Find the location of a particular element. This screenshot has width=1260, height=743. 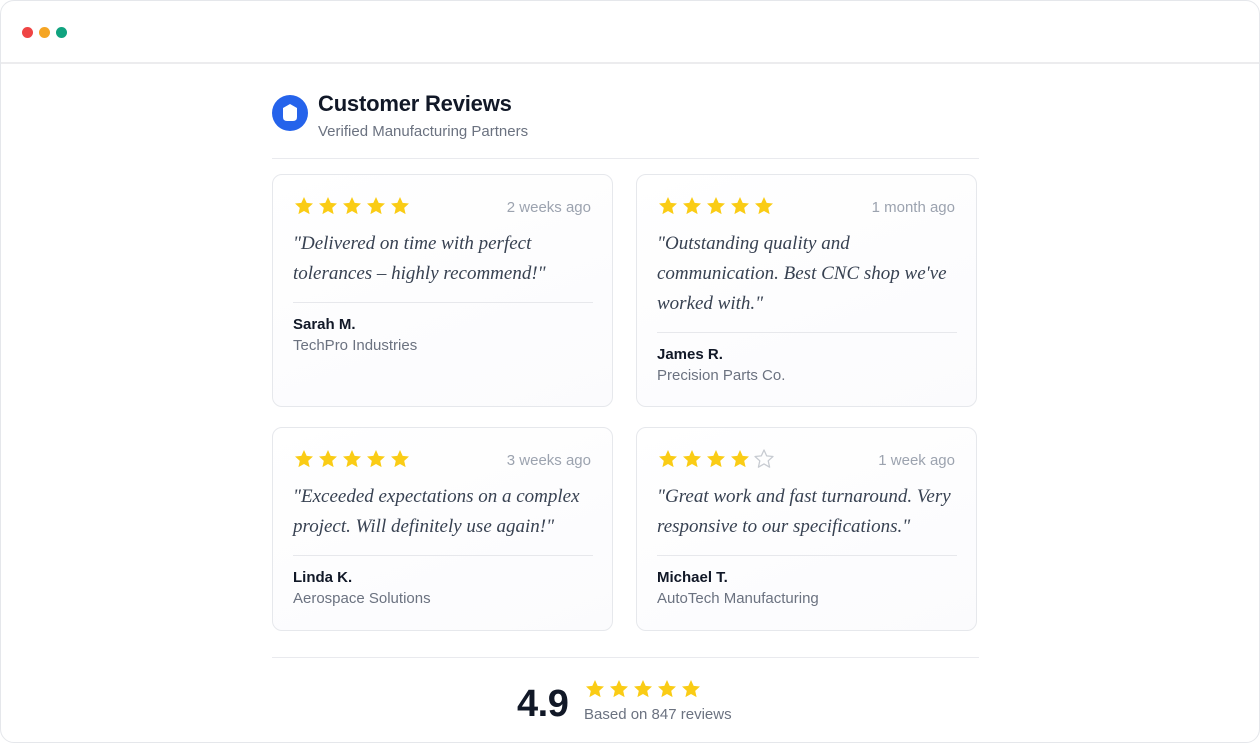

page-subtitle: Verified Manufacturing Partners is located at coordinates (423, 131).